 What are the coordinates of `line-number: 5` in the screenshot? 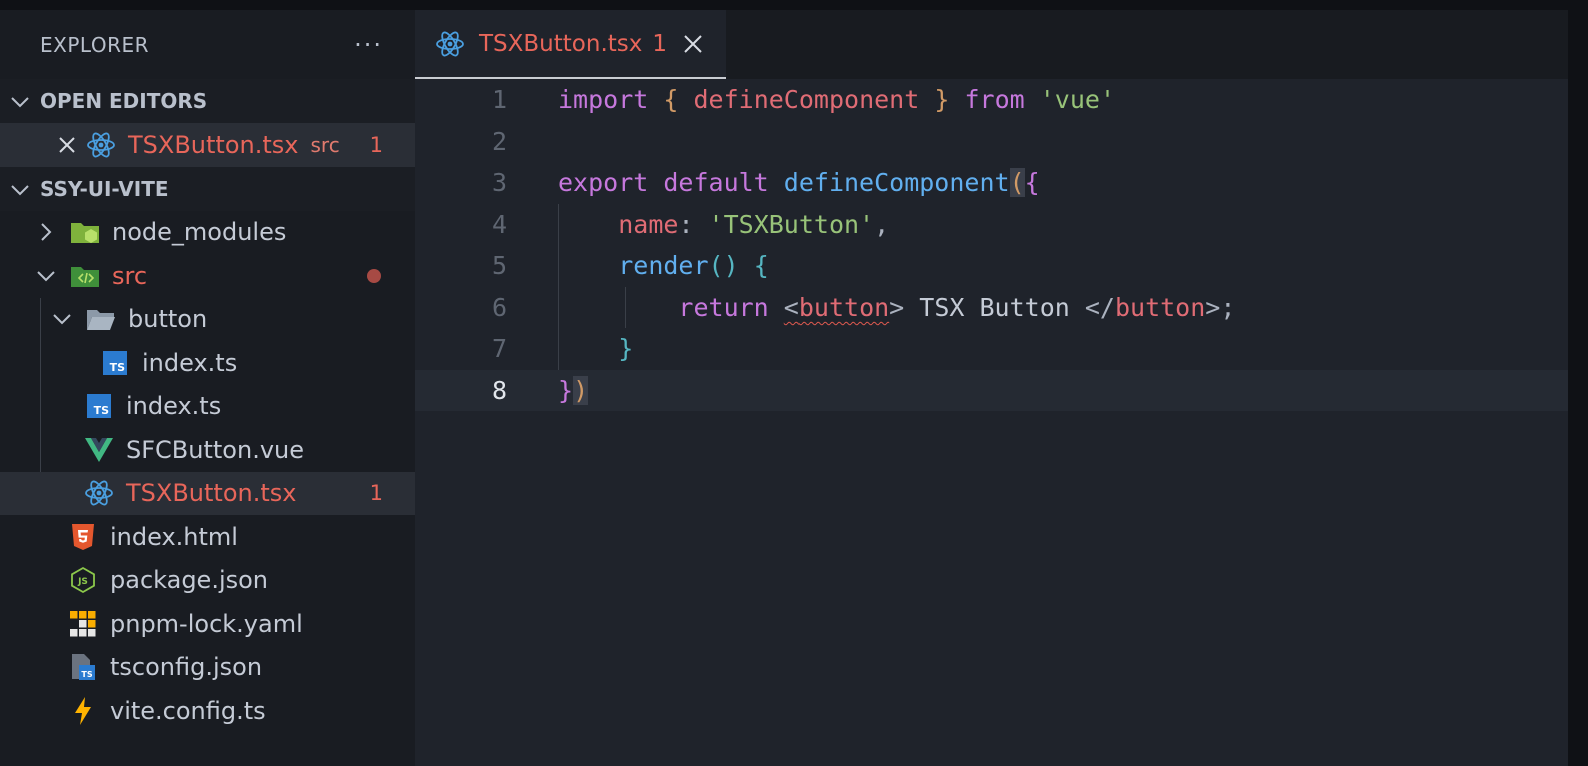 It's located at (499, 266).